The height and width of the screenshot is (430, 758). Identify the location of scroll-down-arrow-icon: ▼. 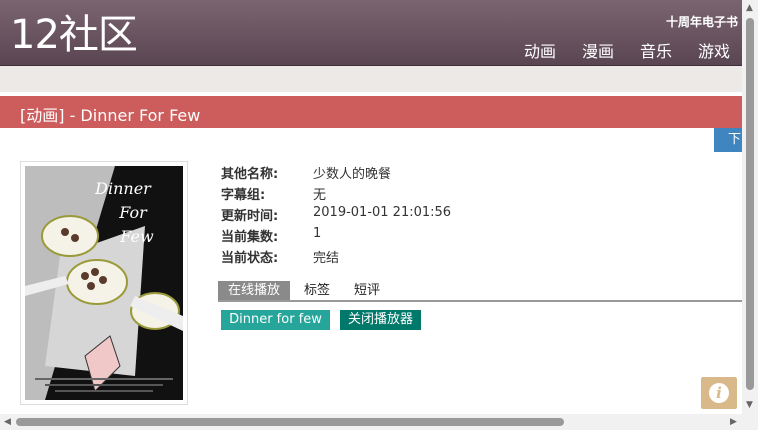
(749, 405).